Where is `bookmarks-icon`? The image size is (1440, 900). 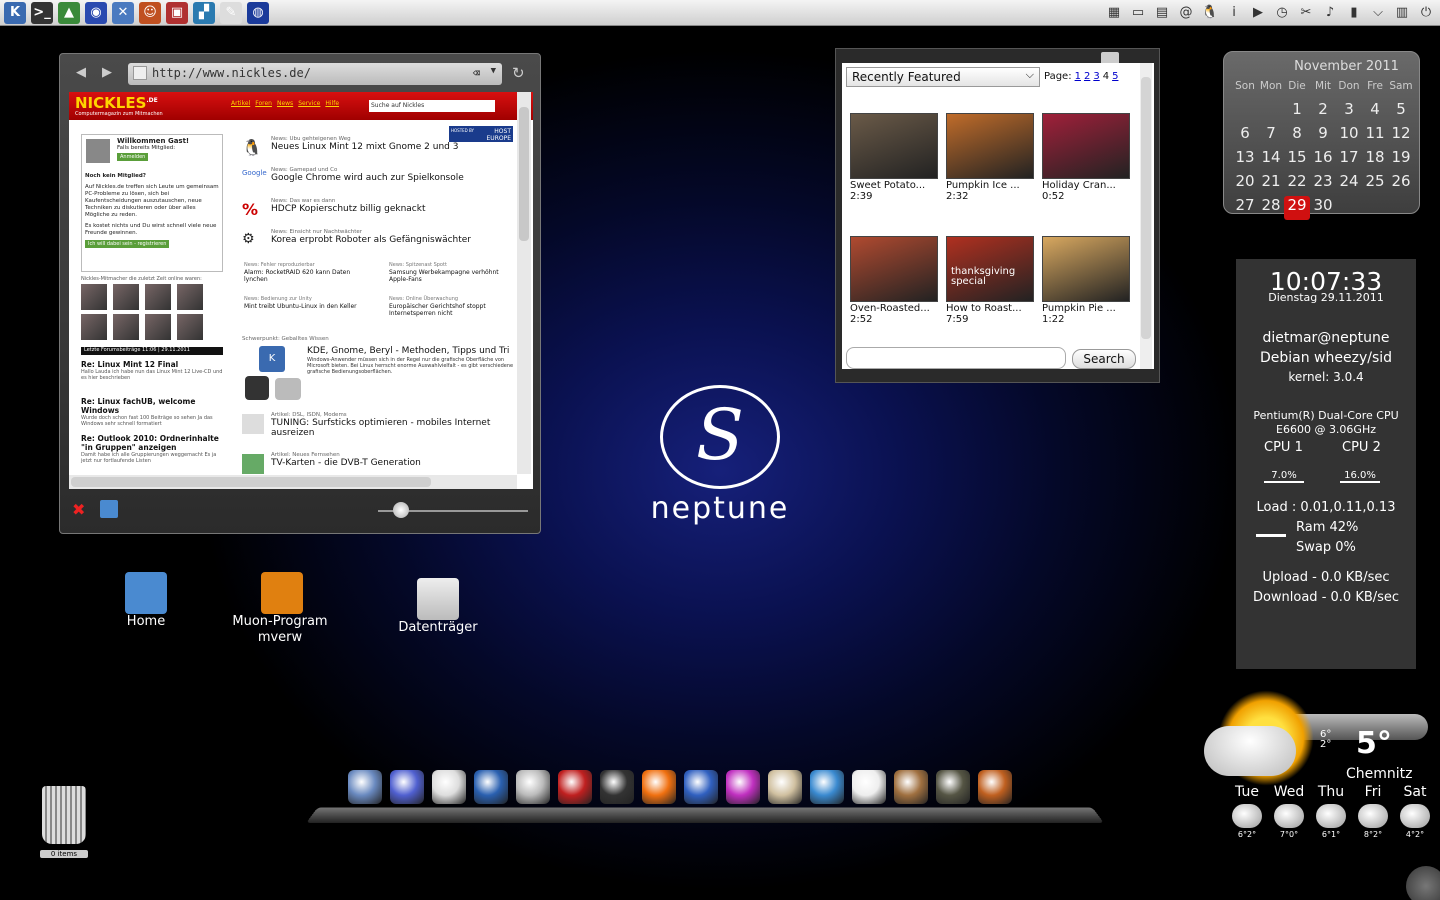
bookmarks-icon is located at coordinates (109, 509).